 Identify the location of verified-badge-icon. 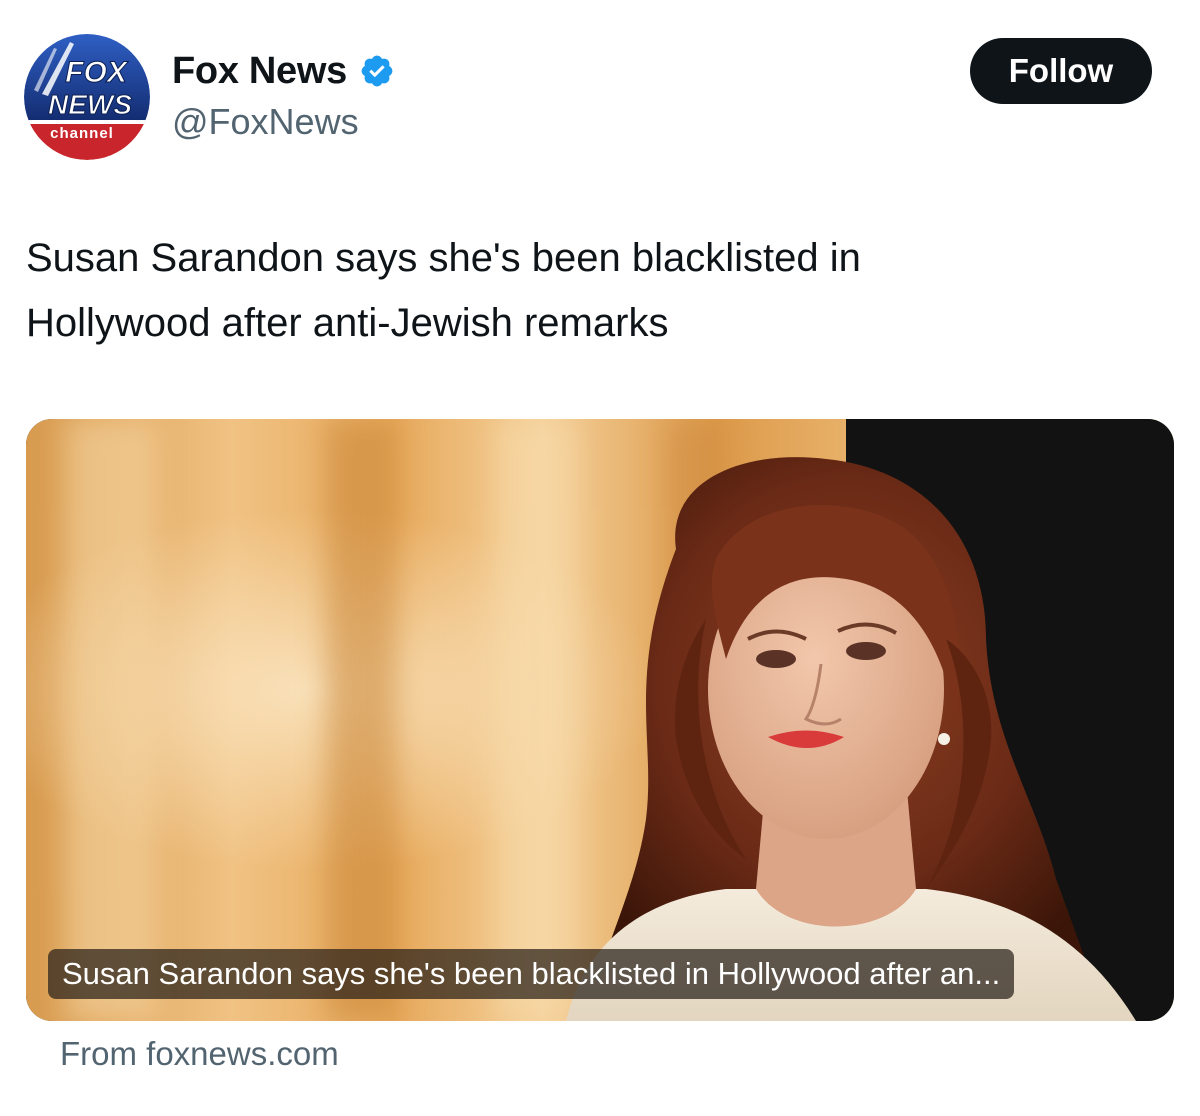
(377, 71).